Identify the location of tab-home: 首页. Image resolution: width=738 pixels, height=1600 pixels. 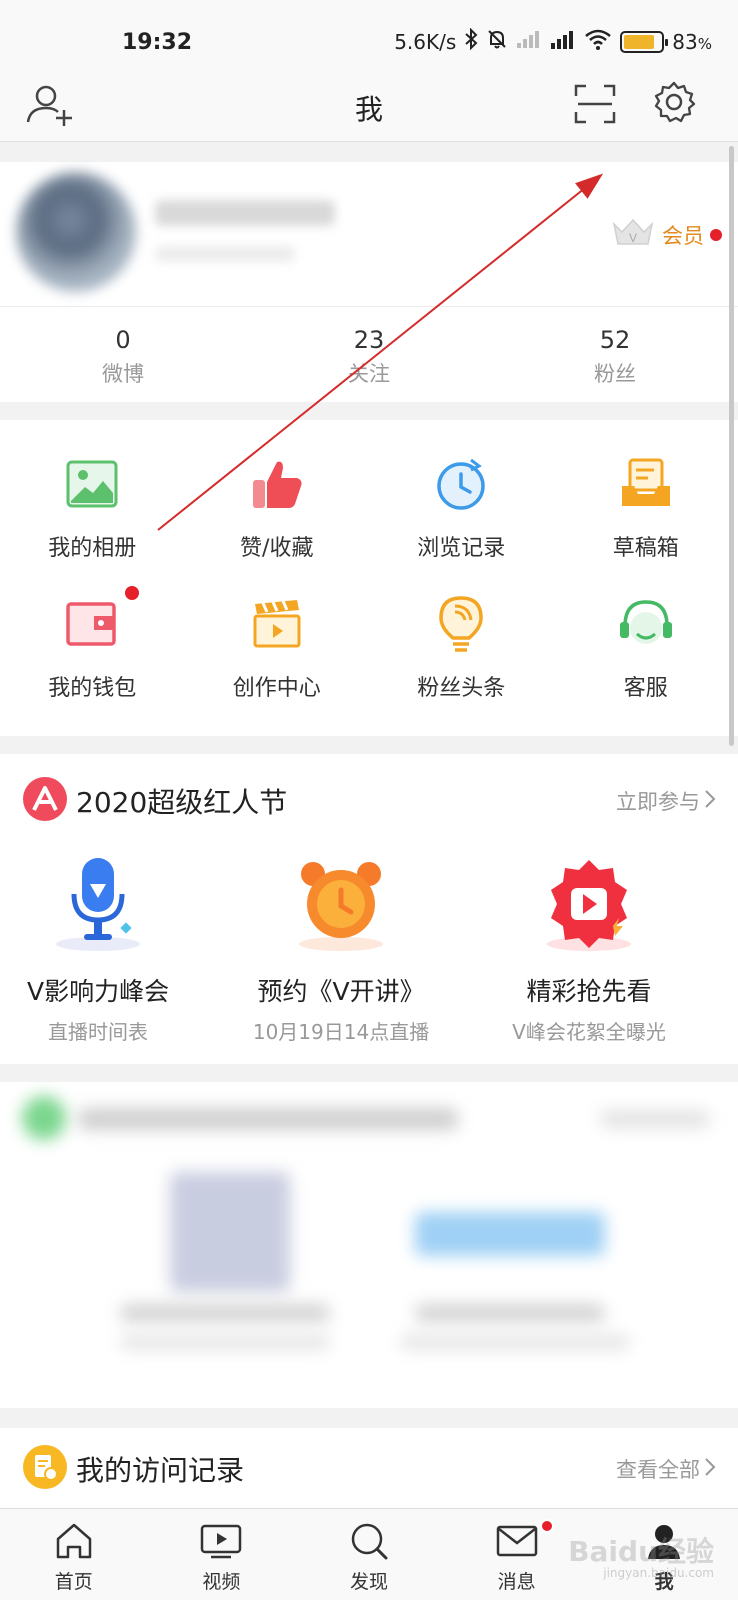
(74, 1554).